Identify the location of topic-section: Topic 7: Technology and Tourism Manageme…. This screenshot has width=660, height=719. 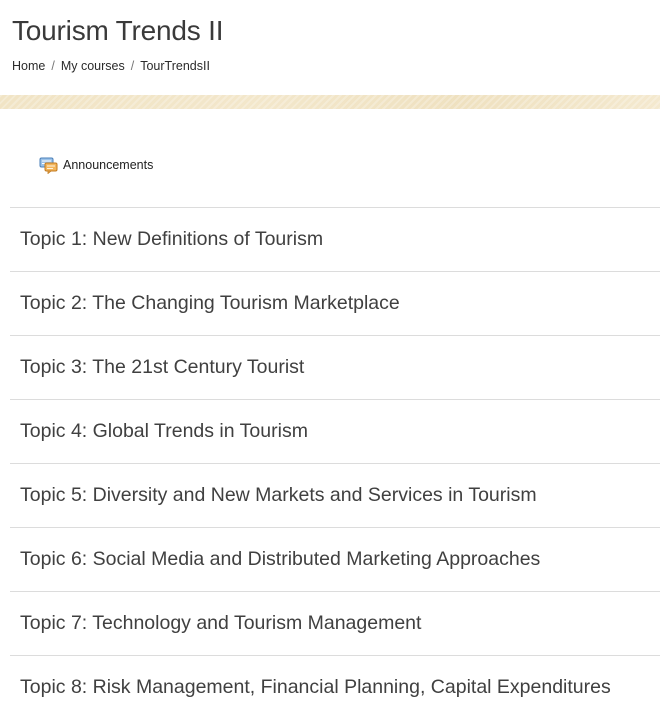
(335, 623).